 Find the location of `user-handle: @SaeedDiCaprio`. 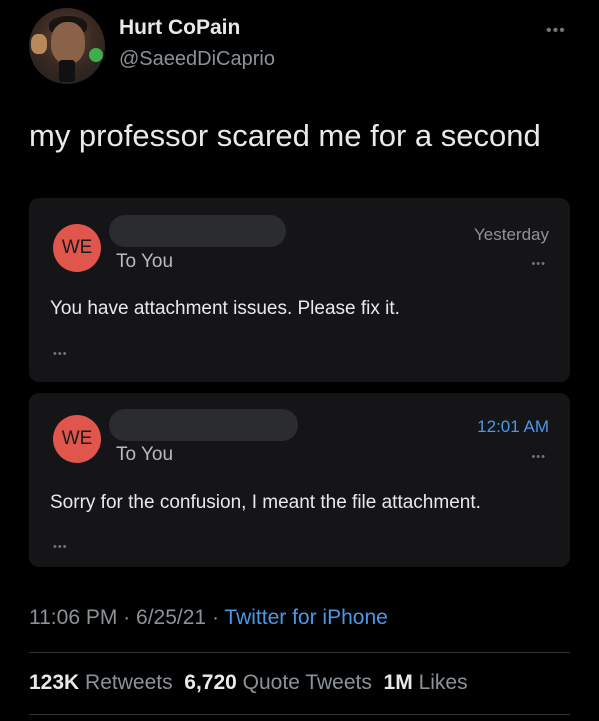

user-handle: @SaeedDiCaprio is located at coordinates (197, 59).